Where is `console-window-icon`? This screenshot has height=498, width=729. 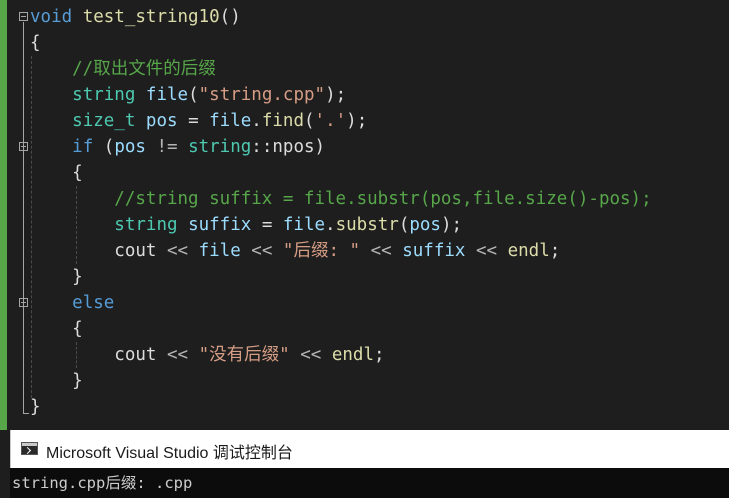
console-window-icon is located at coordinates (29, 448).